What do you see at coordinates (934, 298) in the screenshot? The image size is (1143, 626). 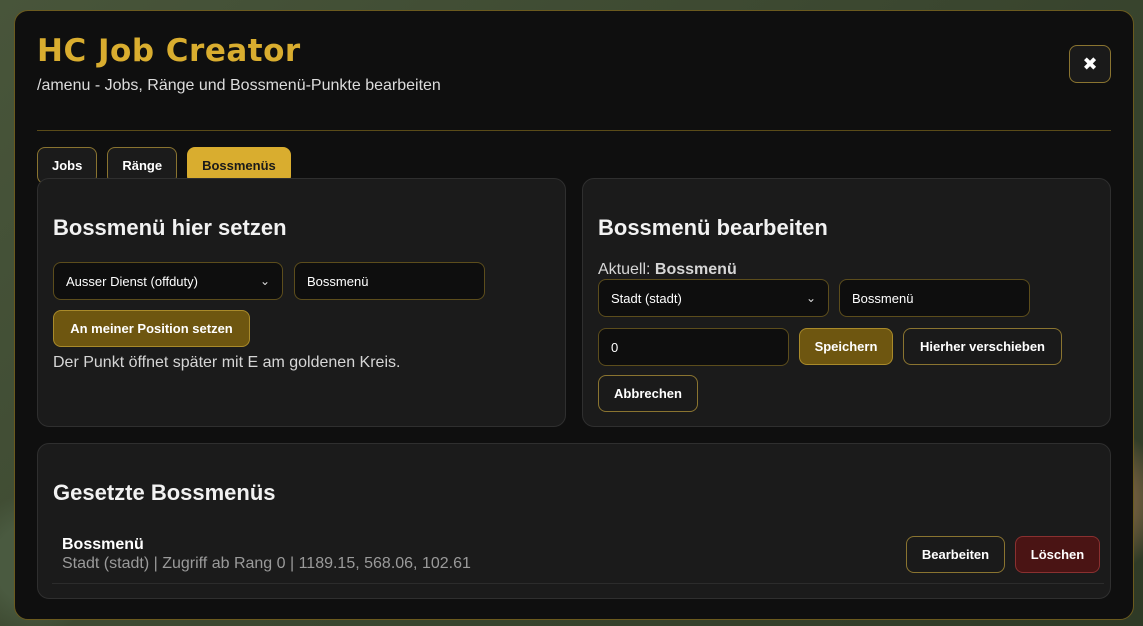 I see `edit-name-input: Bossmenü` at bounding box center [934, 298].